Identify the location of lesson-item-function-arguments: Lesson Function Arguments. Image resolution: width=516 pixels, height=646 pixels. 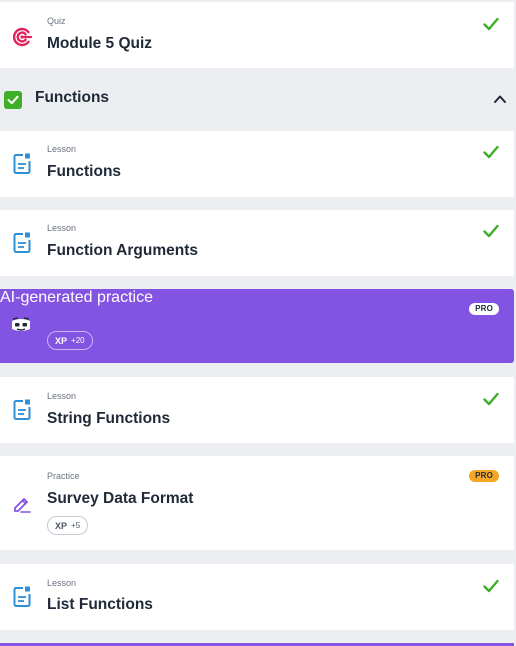
(257, 243).